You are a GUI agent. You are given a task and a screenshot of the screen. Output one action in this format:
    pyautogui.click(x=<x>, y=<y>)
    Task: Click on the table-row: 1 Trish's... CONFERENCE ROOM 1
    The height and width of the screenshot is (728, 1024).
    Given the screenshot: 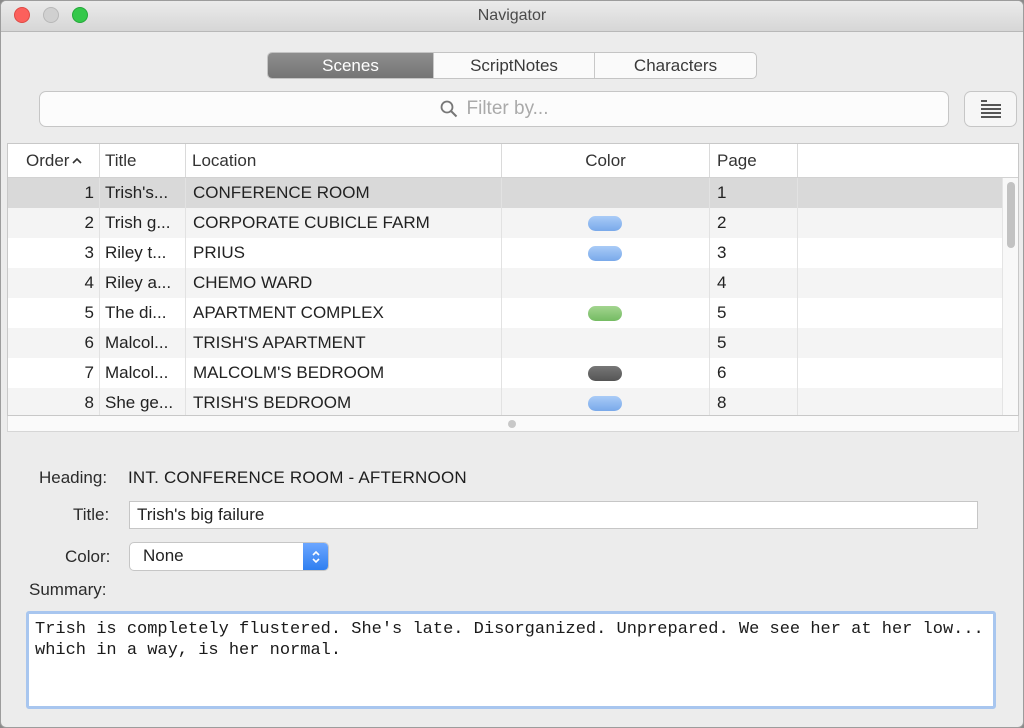 What is the action you would take?
    pyautogui.click(x=505, y=193)
    